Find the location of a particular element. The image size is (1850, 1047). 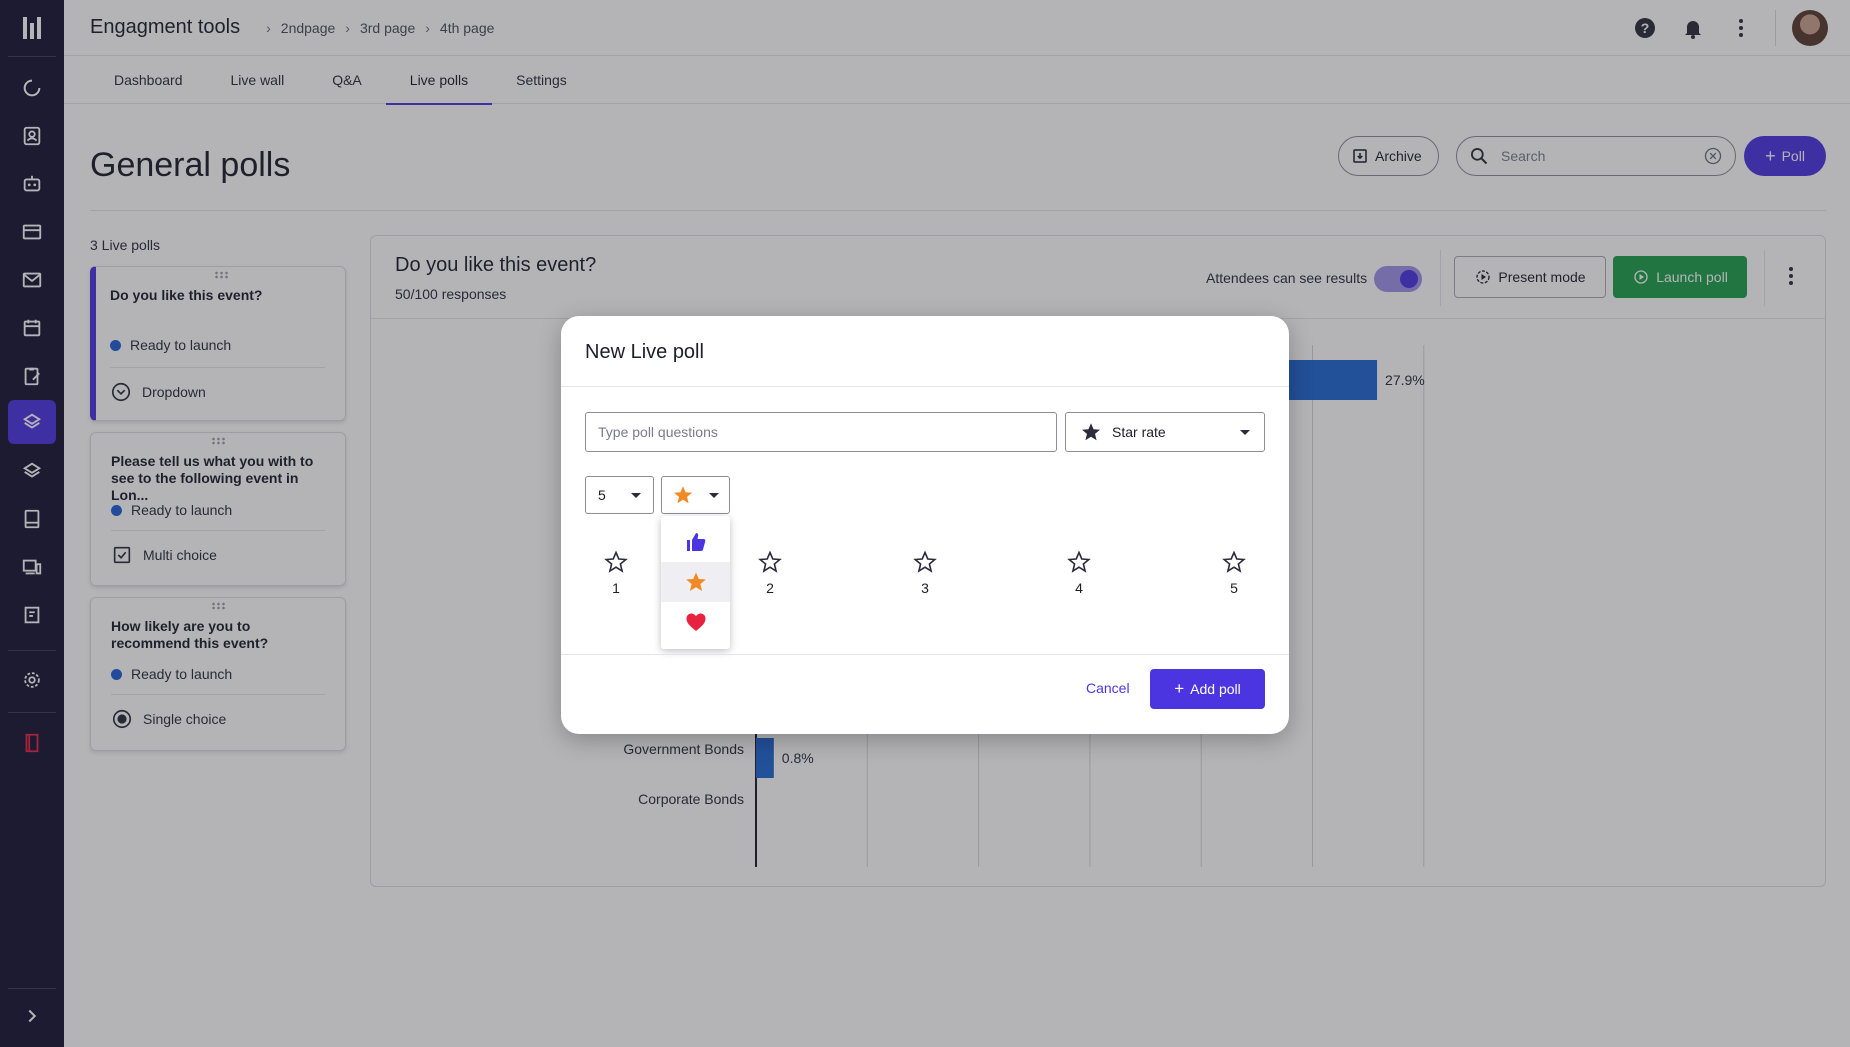

add-poll-submit-button: + Add poll is located at coordinates (1207, 689).